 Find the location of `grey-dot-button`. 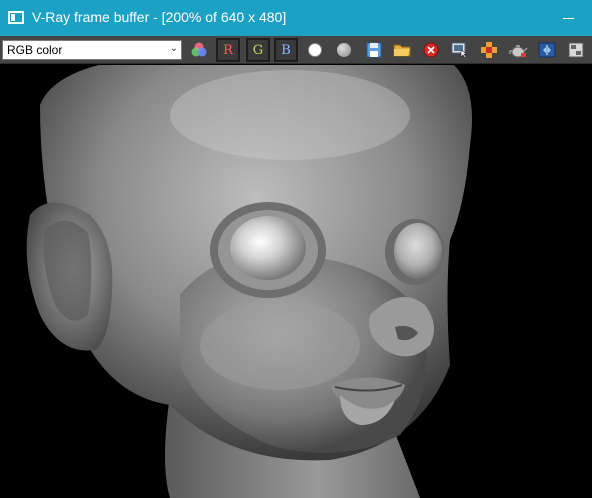

grey-dot-button is located at coordinates (344, 50).